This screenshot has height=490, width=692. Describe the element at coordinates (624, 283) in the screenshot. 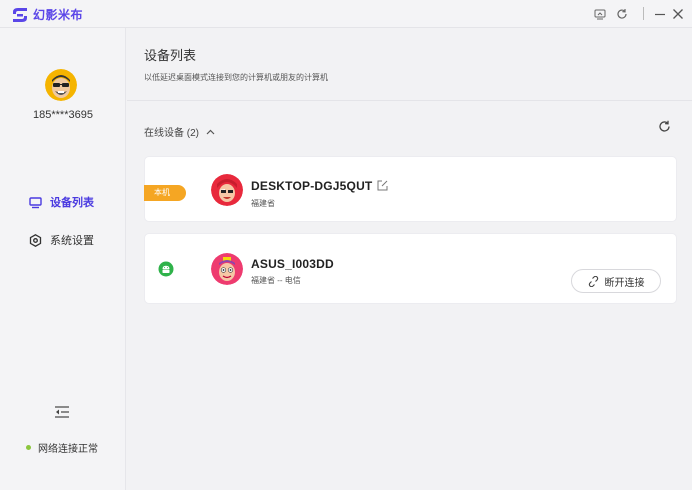

I see `disconnect-label: 断开连接` at that location.